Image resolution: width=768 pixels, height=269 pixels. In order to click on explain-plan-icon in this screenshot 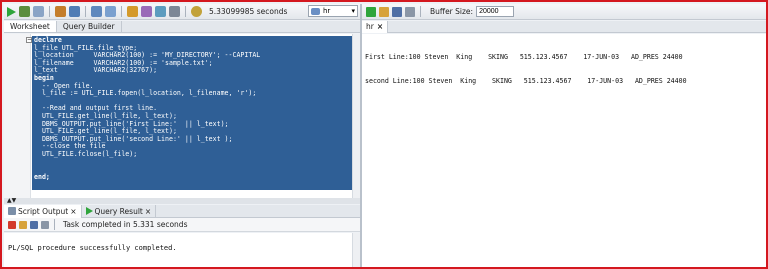, I will do `click(74, 11)`.